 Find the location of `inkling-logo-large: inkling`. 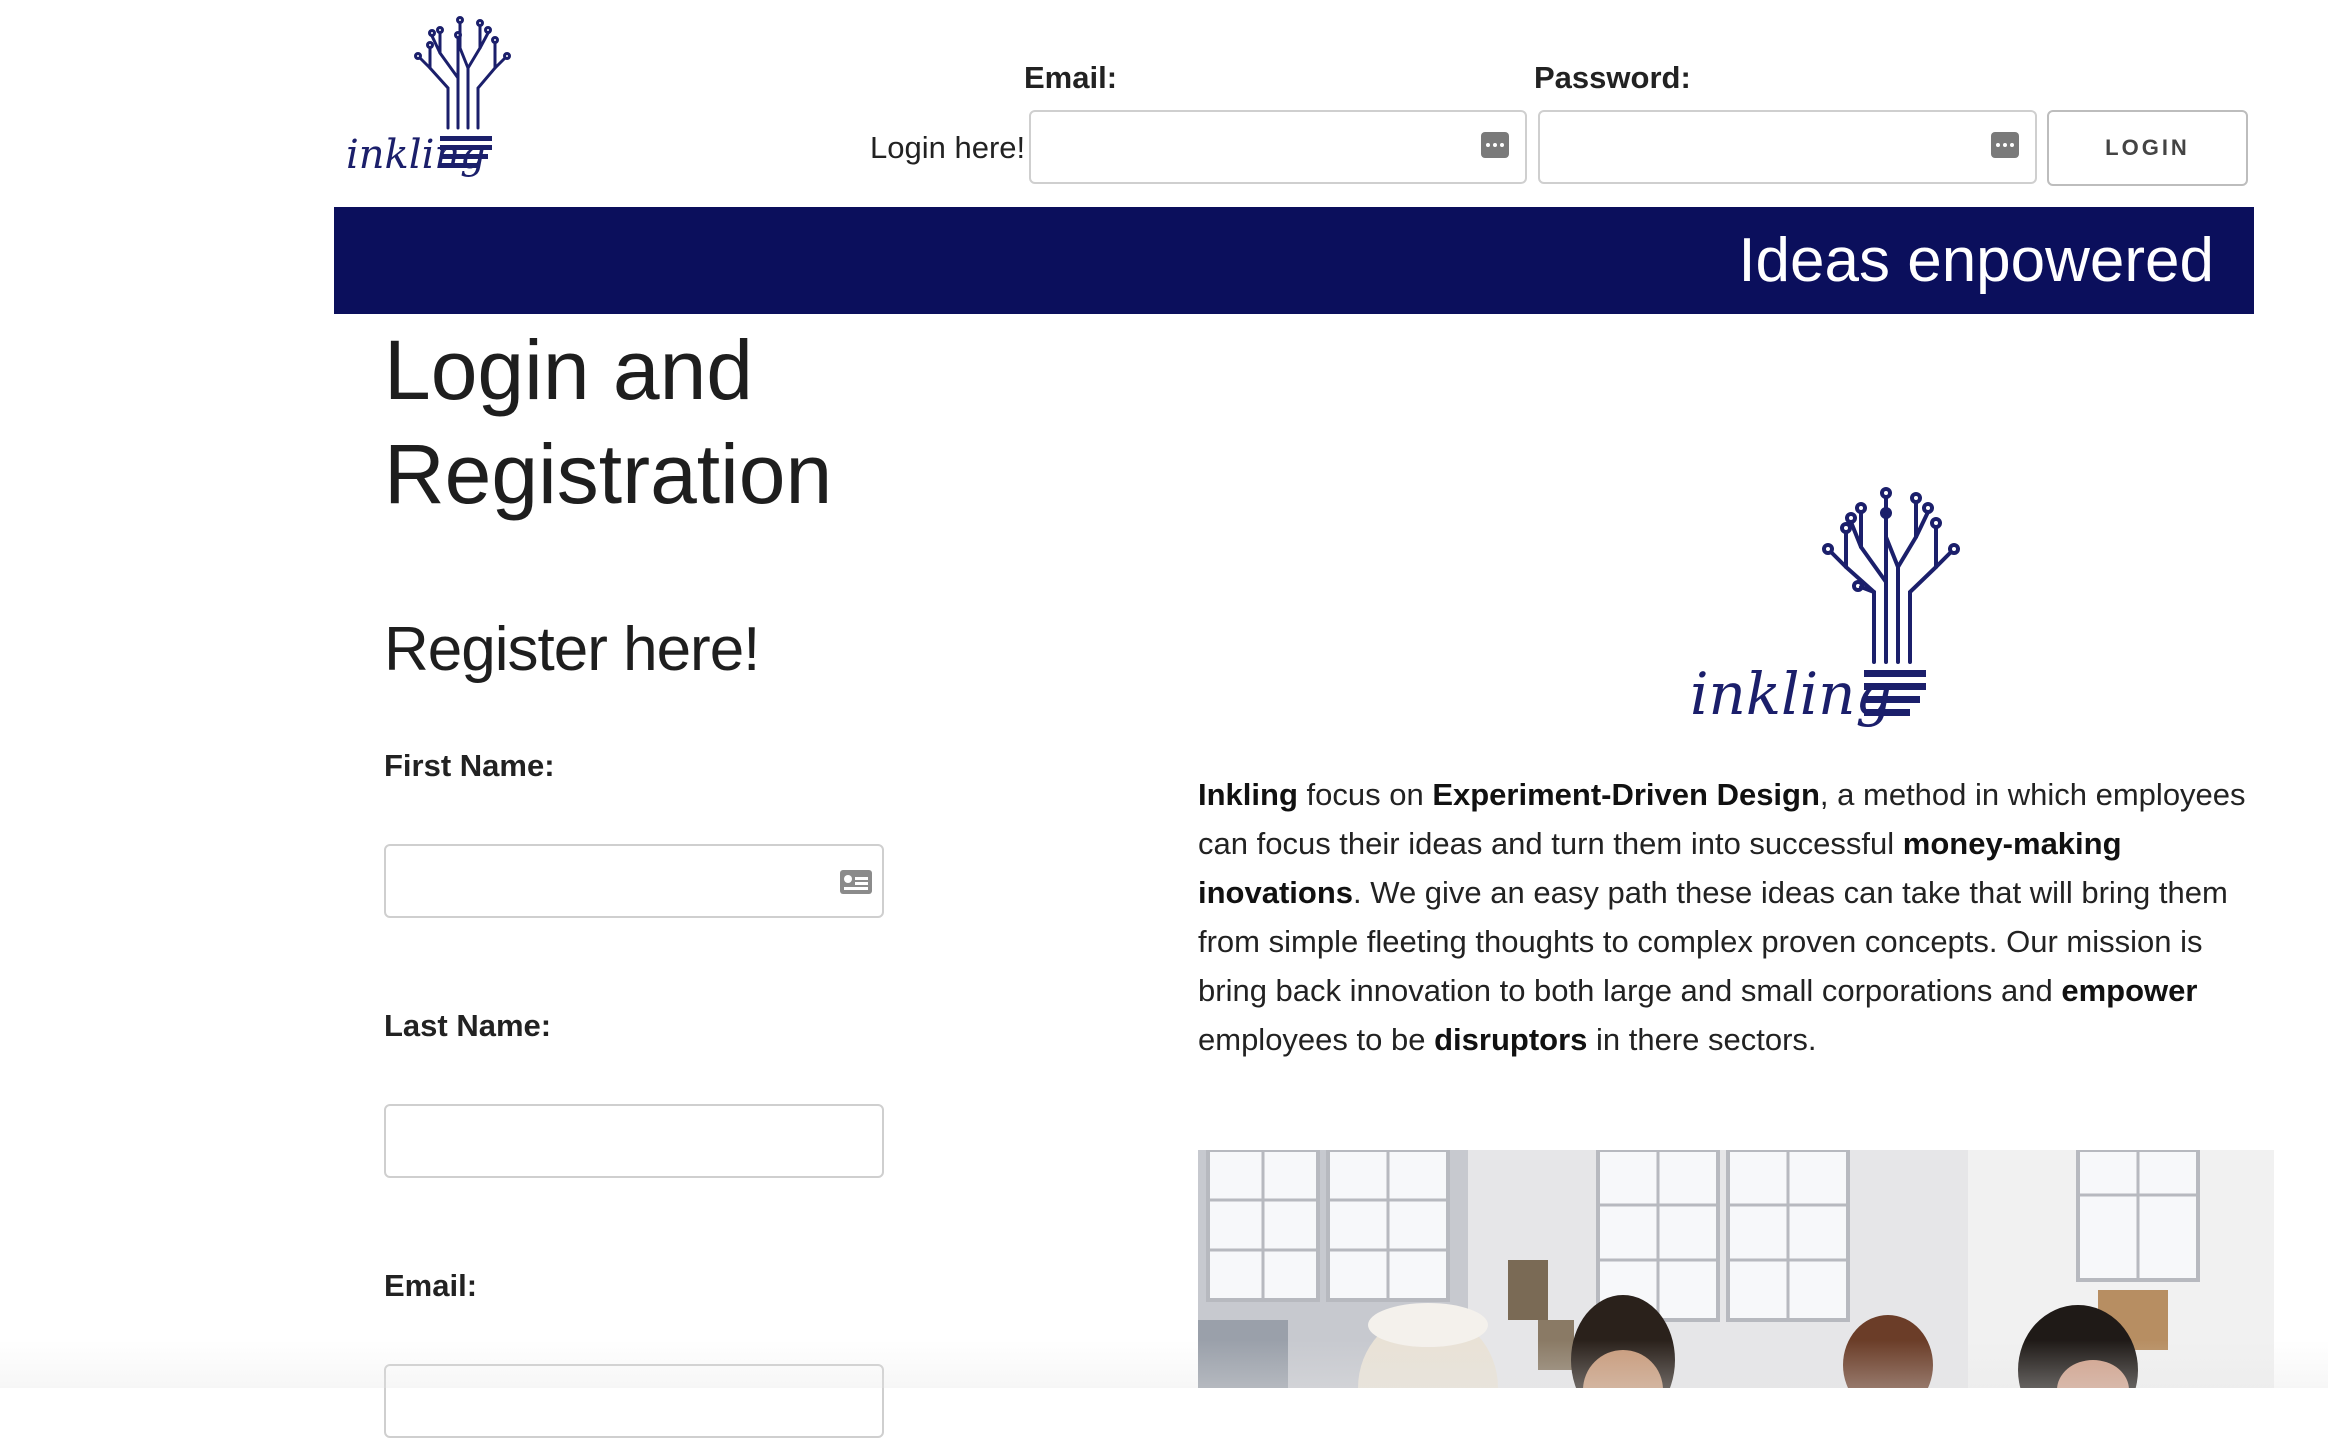

inkling-logo-large: inkling is located at coordinates (1824, 608).